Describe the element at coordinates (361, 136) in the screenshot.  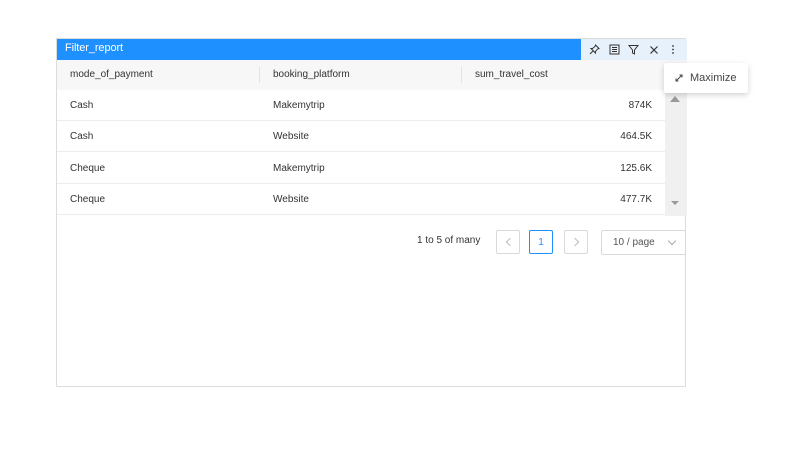
I see `table-row: Cash Website 464.5K` at that location.